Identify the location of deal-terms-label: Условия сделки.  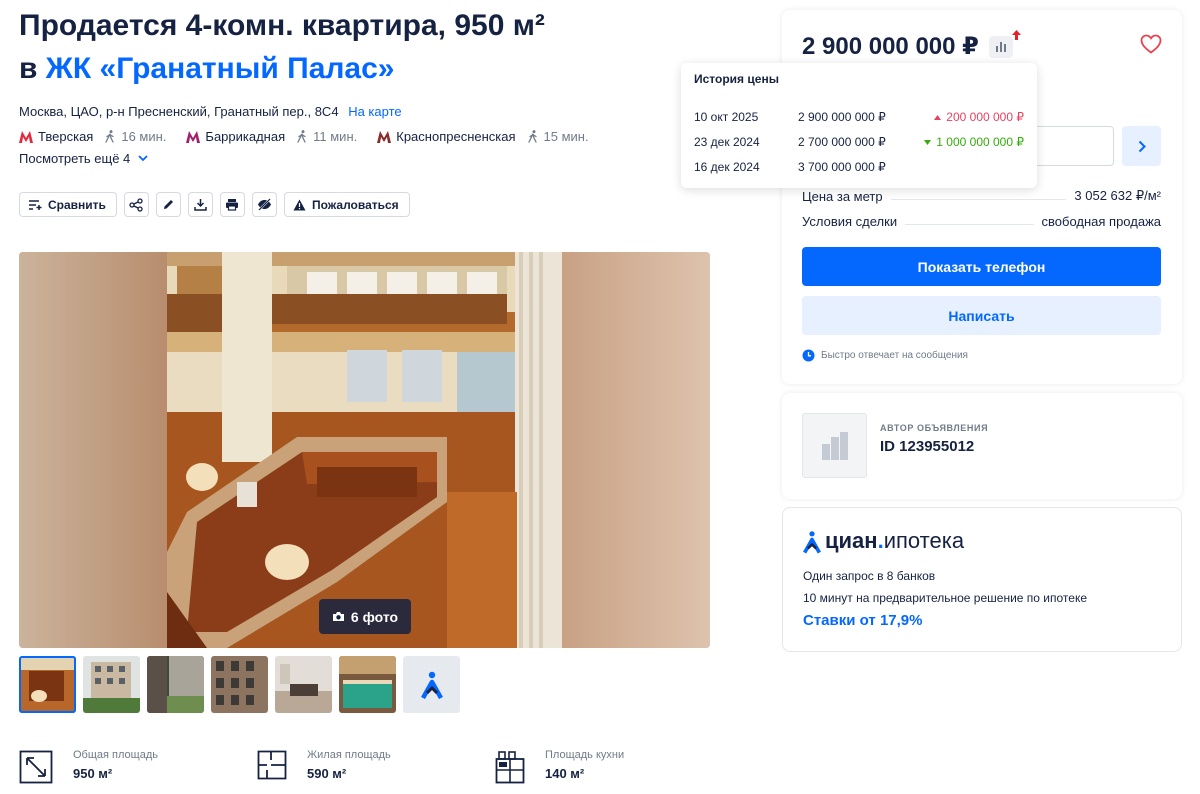
(850, 221).